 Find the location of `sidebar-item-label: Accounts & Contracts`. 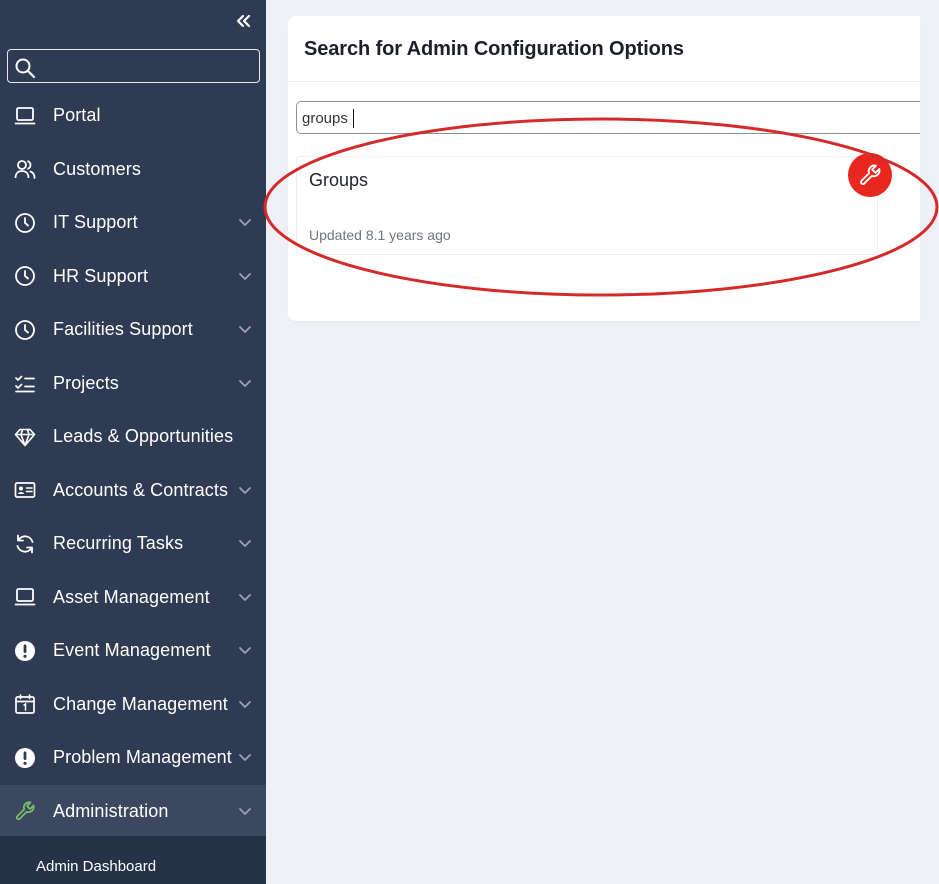

sidebar-item-label: Accounts & Contracts is located at coordinates (141, 489).